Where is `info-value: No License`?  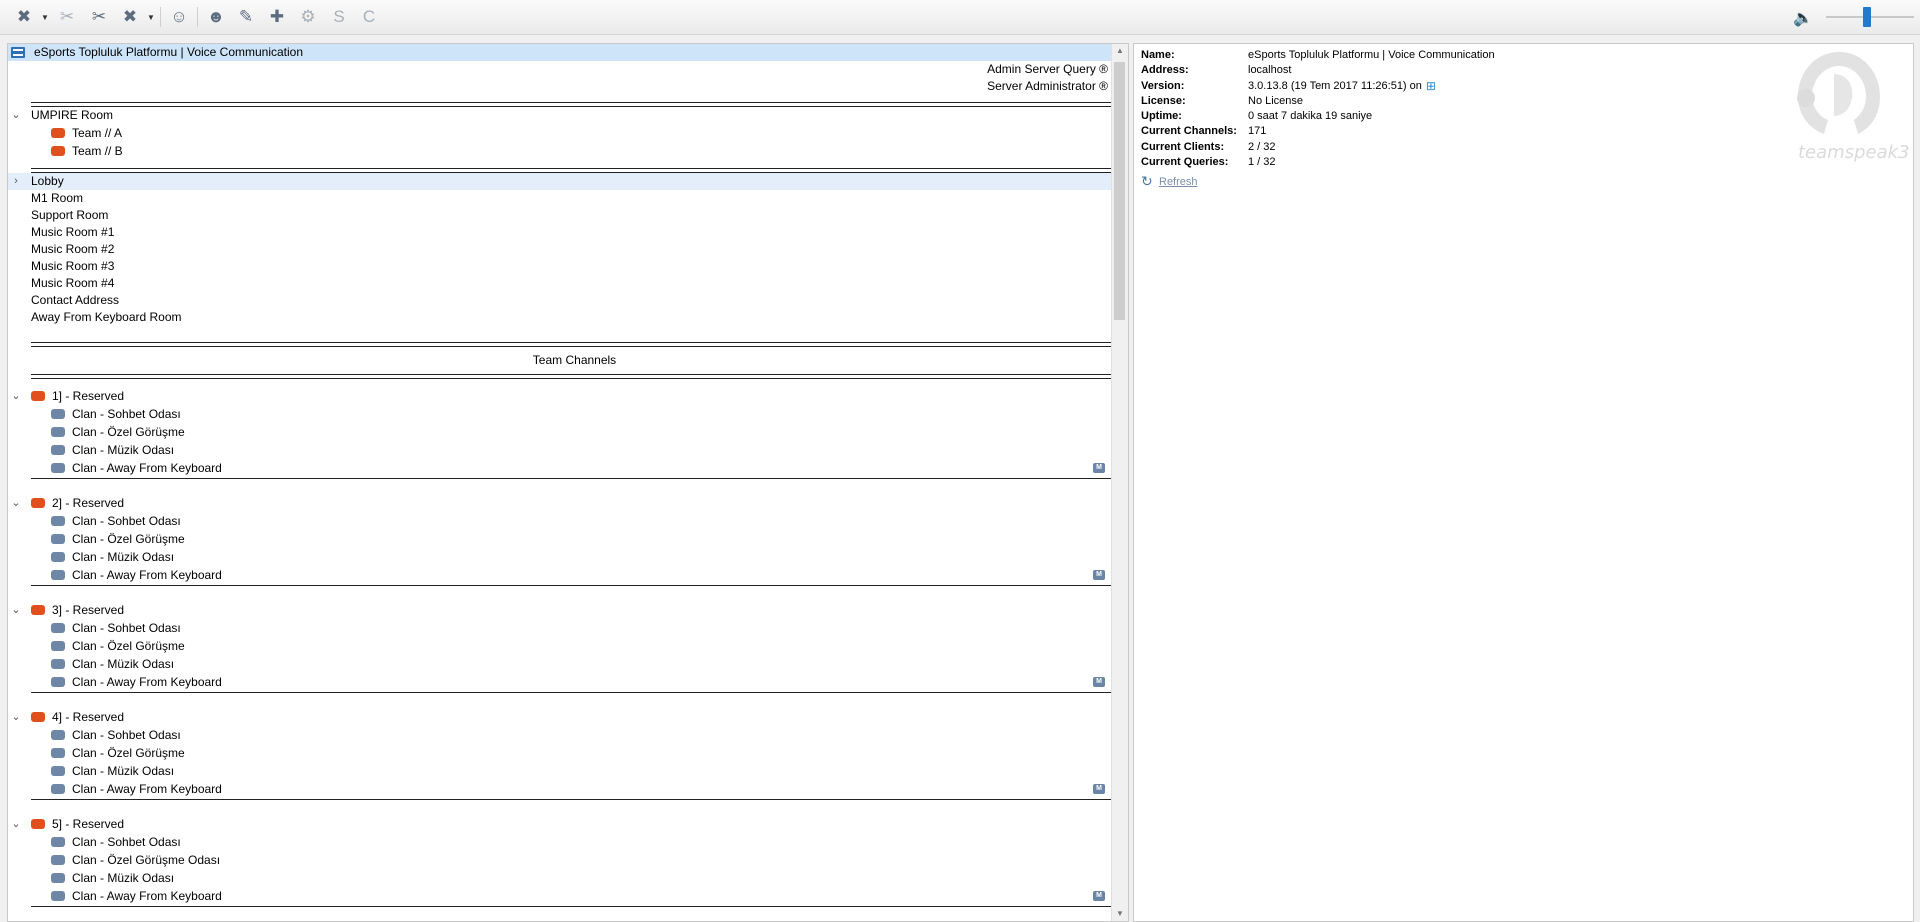 info-value: No License is located at coordinates (1276, 100).